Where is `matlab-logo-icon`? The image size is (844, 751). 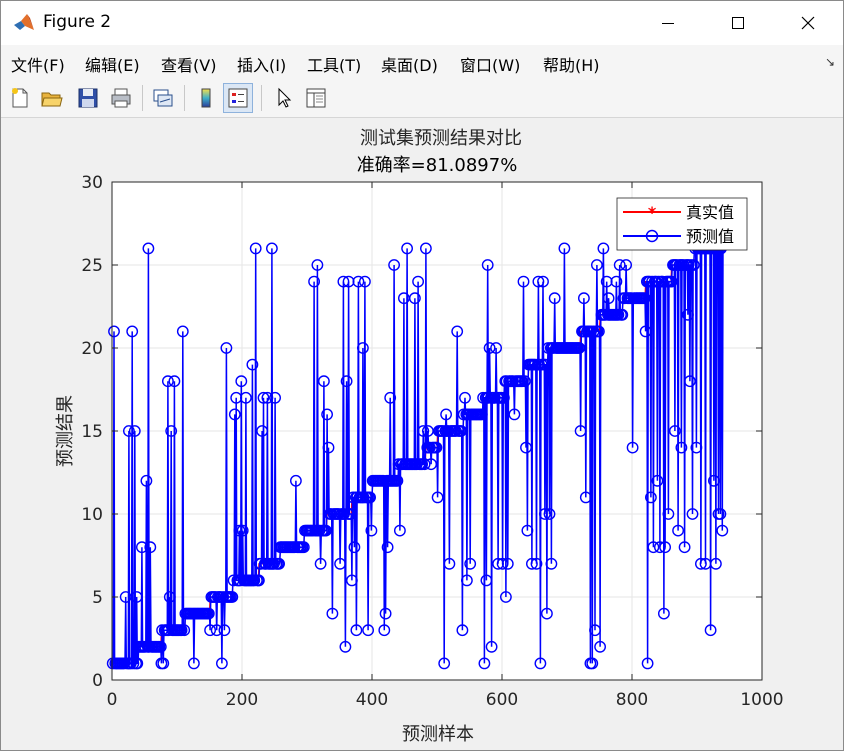 matlab-logo-icon is located at coordinates (24, 22).